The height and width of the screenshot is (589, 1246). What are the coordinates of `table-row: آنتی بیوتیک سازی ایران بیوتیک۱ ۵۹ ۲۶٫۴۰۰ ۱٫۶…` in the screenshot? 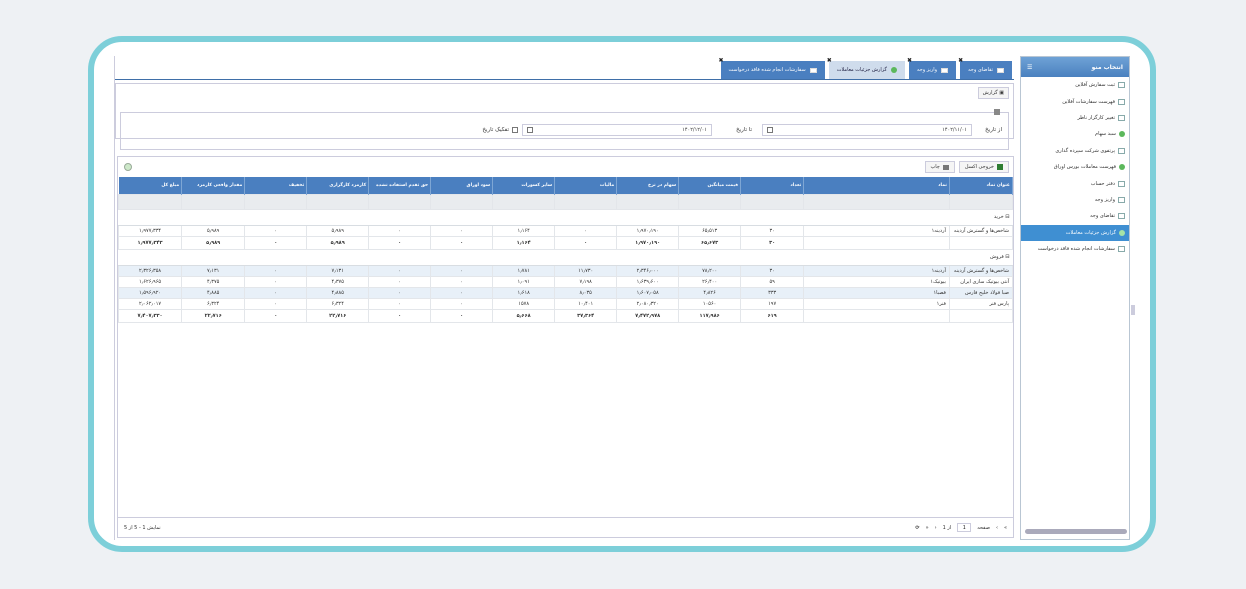 It's located at (565, 281).